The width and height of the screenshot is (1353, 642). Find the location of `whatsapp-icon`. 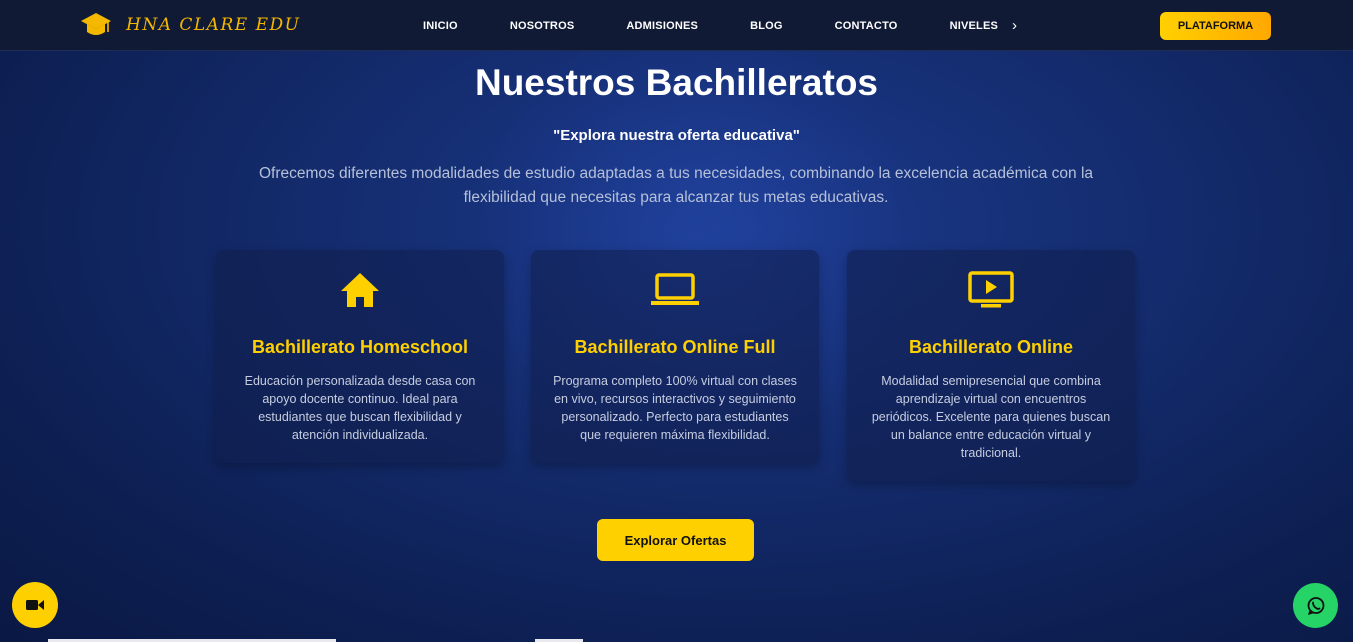

whatsapp-icon is located at coordinates (1315, 605).